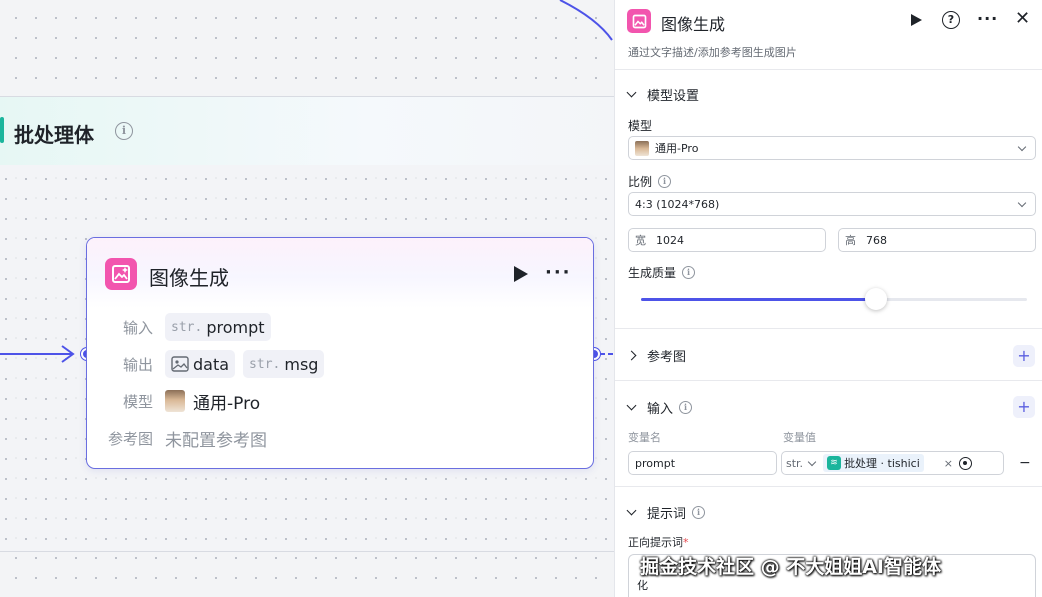  What do you see at coordinates (607, 354) in the screenshot?
I see `outgoing-edge` at bounding box center [607, 354].